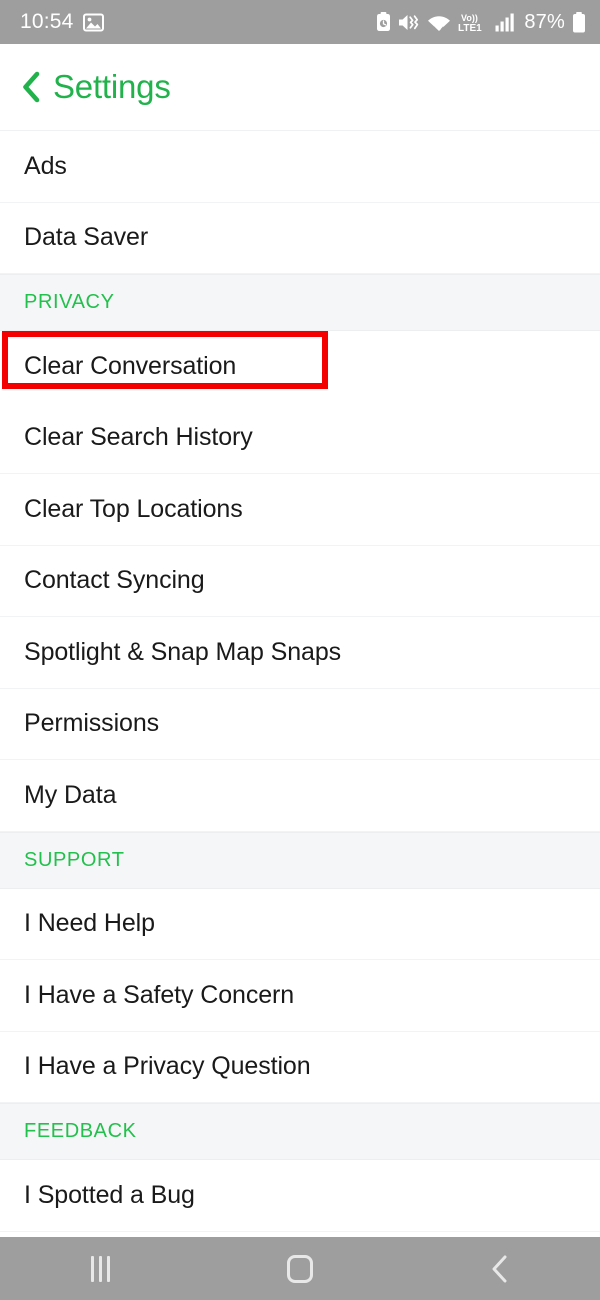 Image resolution: width=600 pixels, height=1300 pixels. I want to click on section-header-label: SUPPORT, so click(74, 859).